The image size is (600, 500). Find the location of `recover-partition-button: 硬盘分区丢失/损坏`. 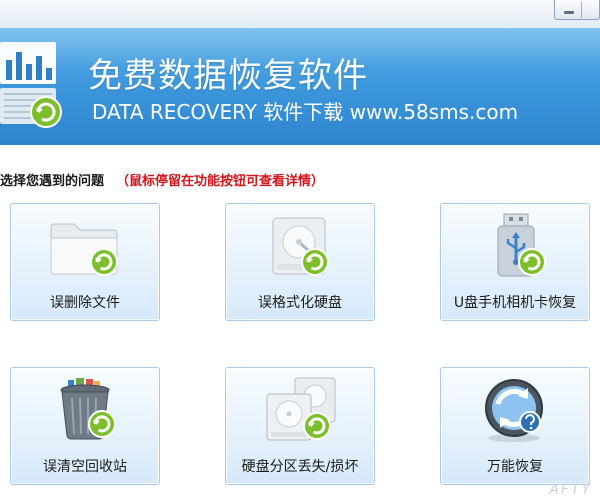

recover-partition-button: 硬盘分区丢失/损坏 is located at coordinates (300, 426).